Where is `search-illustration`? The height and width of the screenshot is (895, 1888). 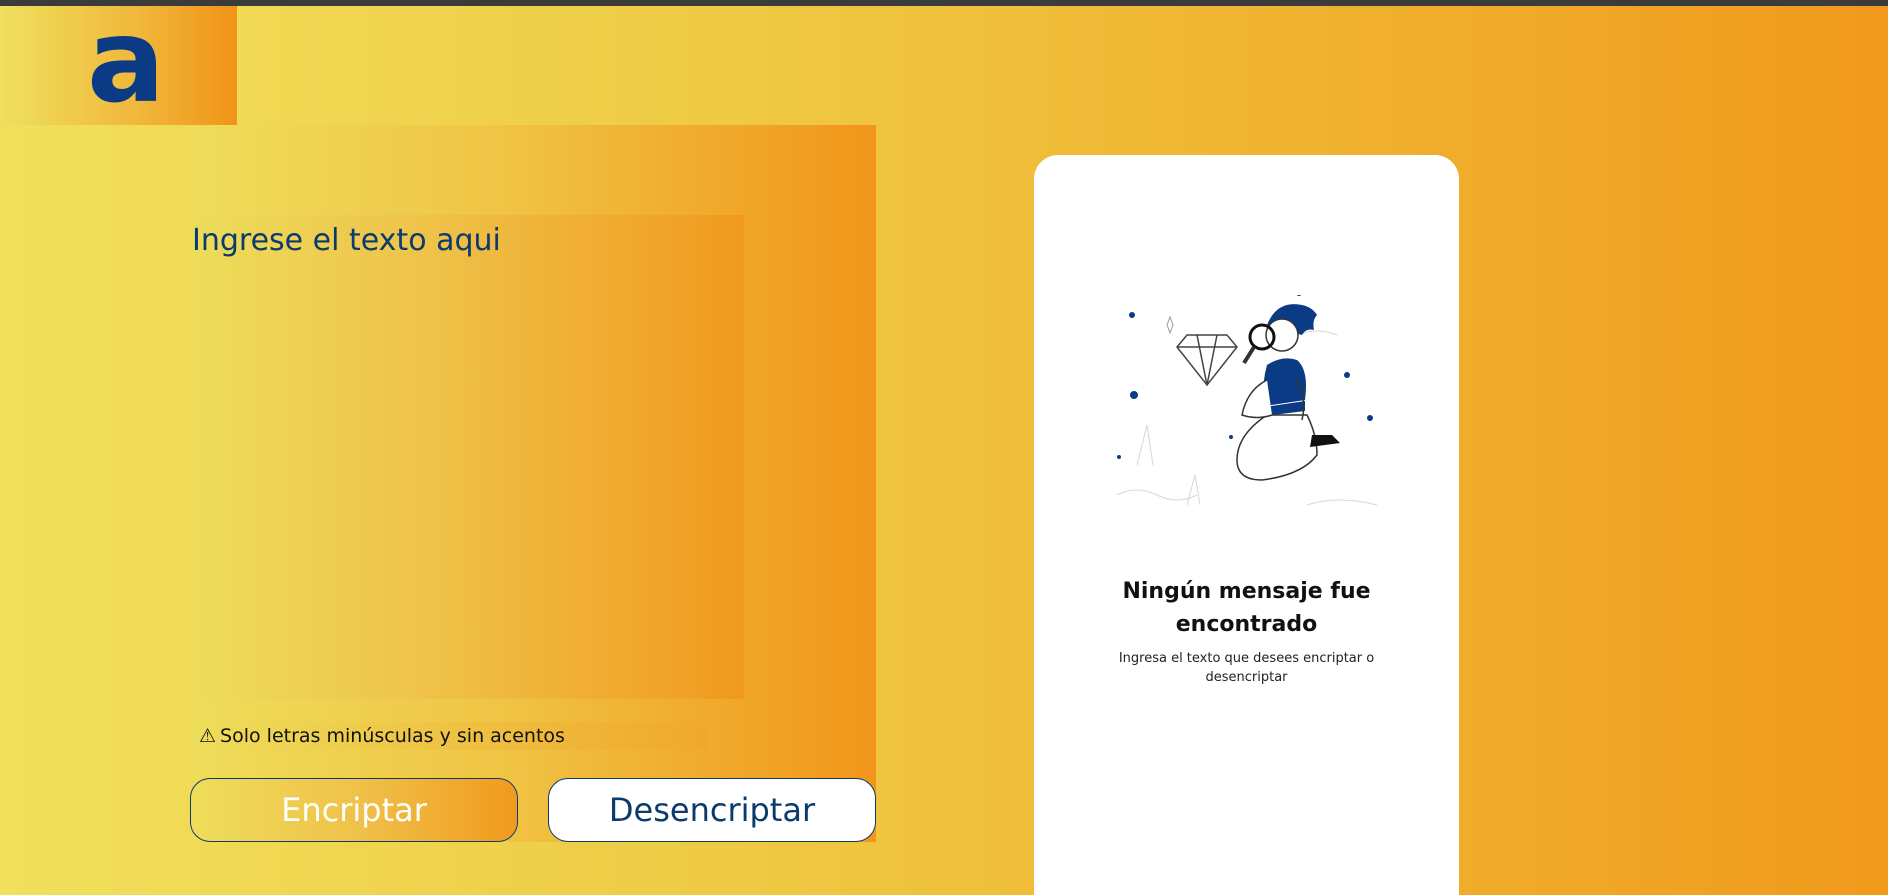
search-illustration is located at coordinates (1247, 400).